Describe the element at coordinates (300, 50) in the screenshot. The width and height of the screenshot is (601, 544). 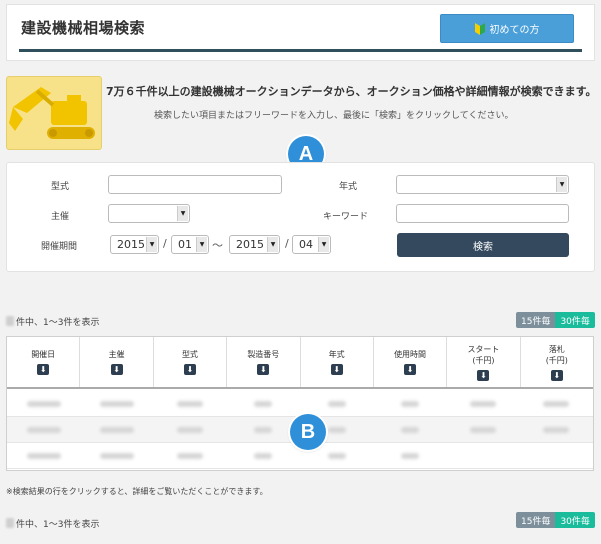
I see `title-divider` at that location.